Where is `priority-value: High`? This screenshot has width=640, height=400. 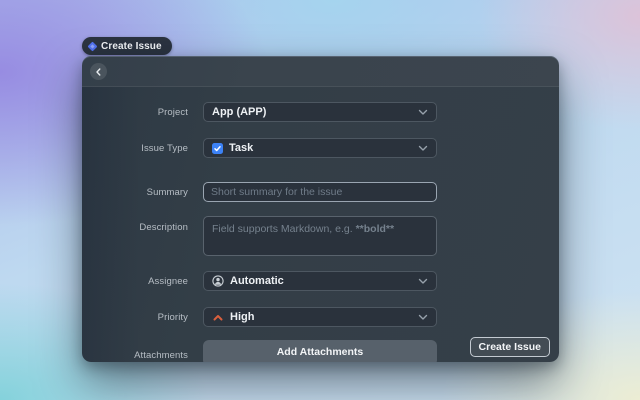 priority-value: High is located at coordinates (242, 317).